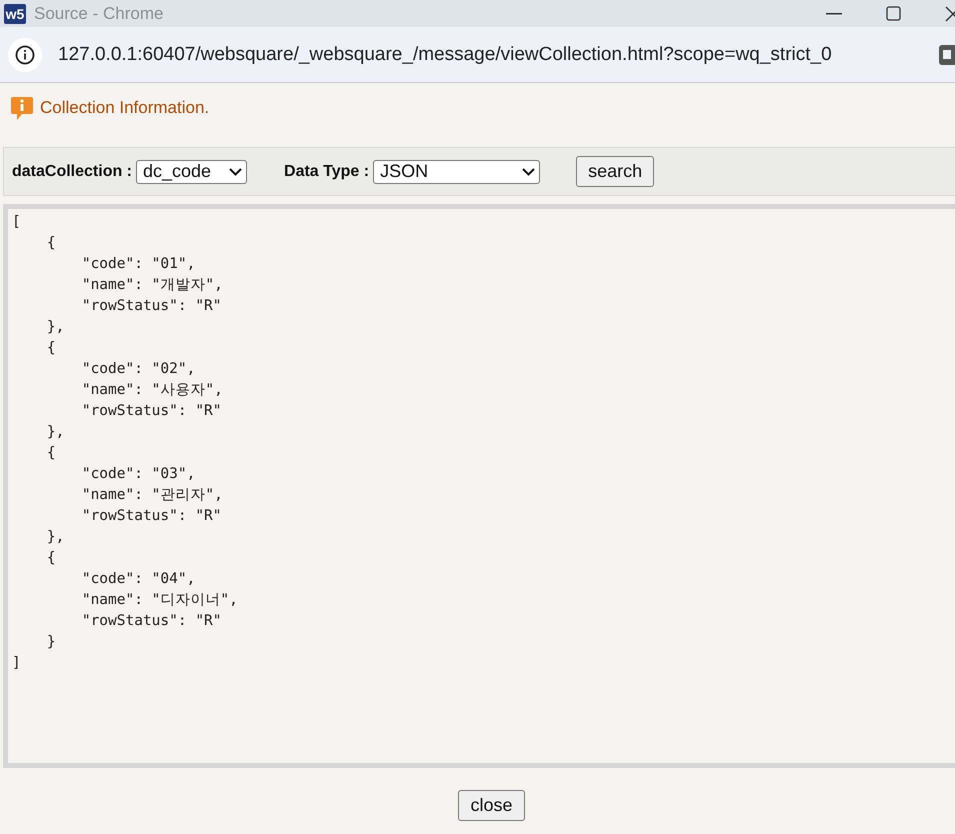  Describe the element at coordinates (491, 805) in the screenshot. I see `close-button: close` at that location.